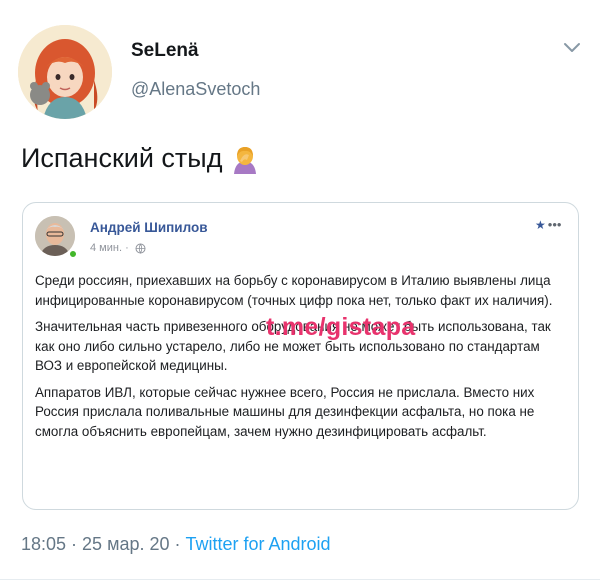 The width and height of the screenshot is (600, 587). Describe the element at coordinates (73, 254) in the screenshot. I see `online-status-dot` at that location.